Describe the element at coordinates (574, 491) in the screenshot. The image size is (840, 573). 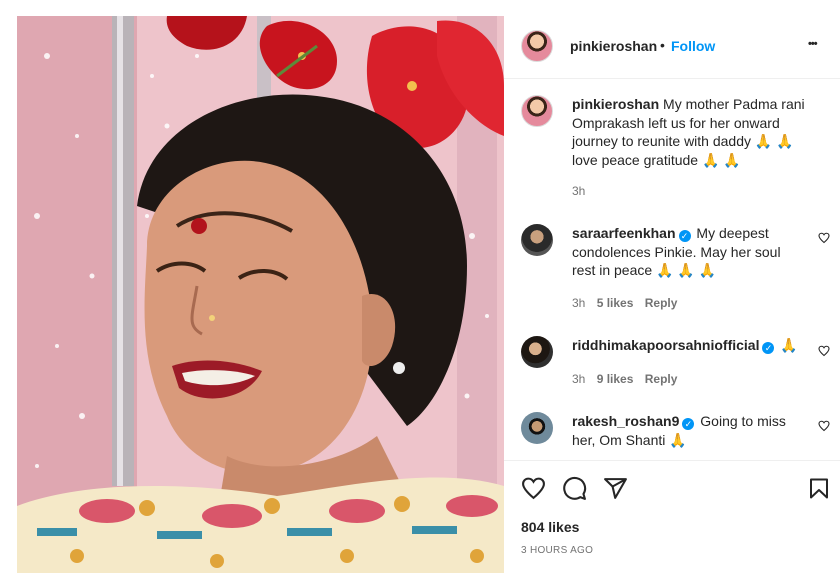
I see `comment-bubble-icon` at that location.